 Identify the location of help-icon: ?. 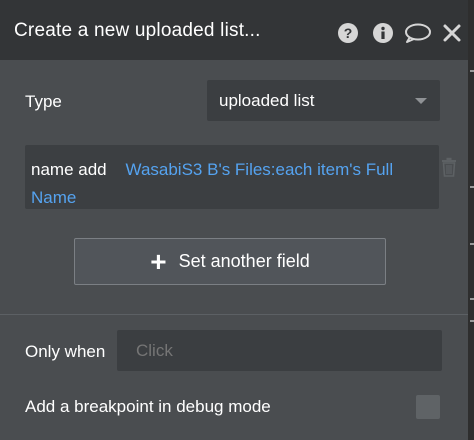
(348, 33).